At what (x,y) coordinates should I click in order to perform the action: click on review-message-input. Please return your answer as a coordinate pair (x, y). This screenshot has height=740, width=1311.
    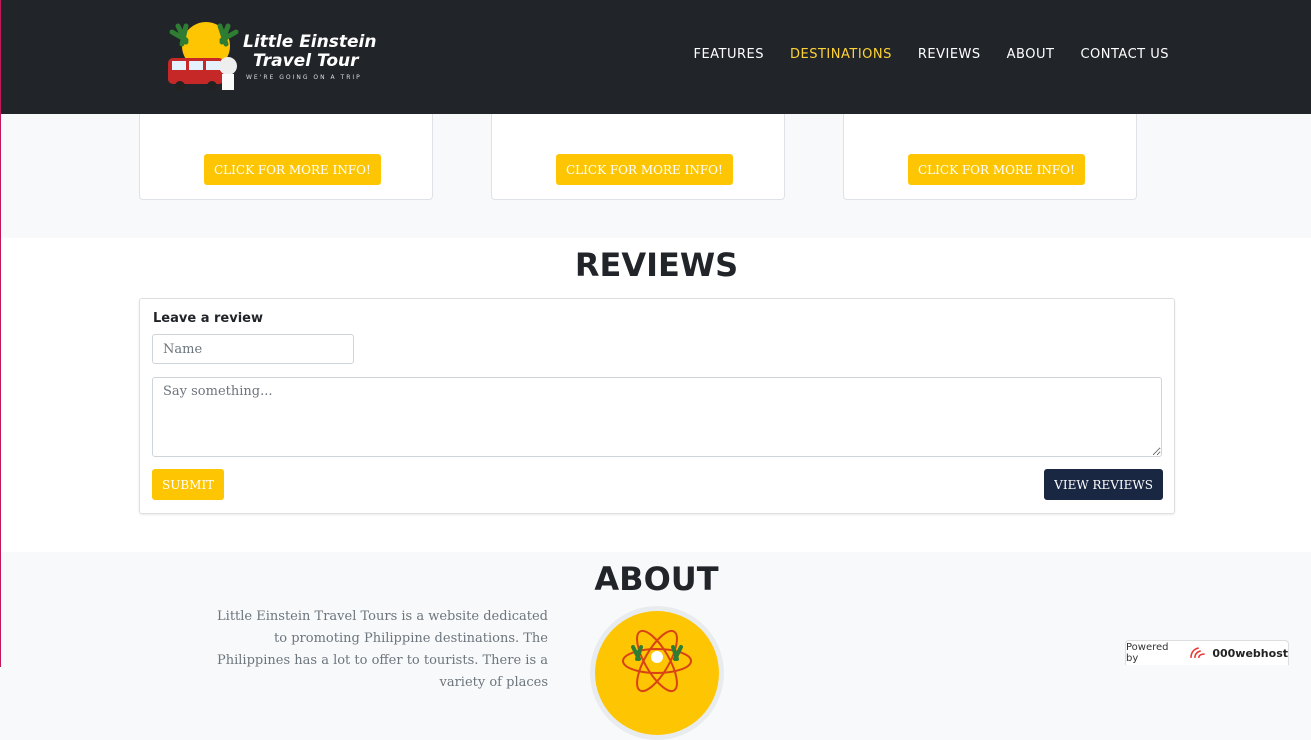
    Looking at the image, I should click on (657, 417).